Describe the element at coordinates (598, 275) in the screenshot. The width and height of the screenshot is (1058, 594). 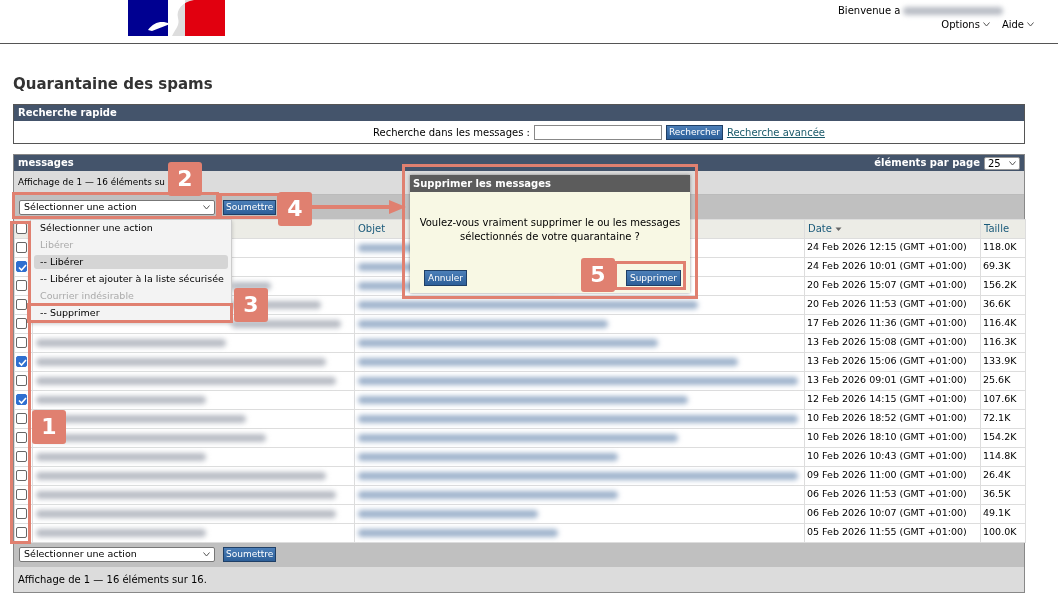
I see `callout-number: 5` at that location.